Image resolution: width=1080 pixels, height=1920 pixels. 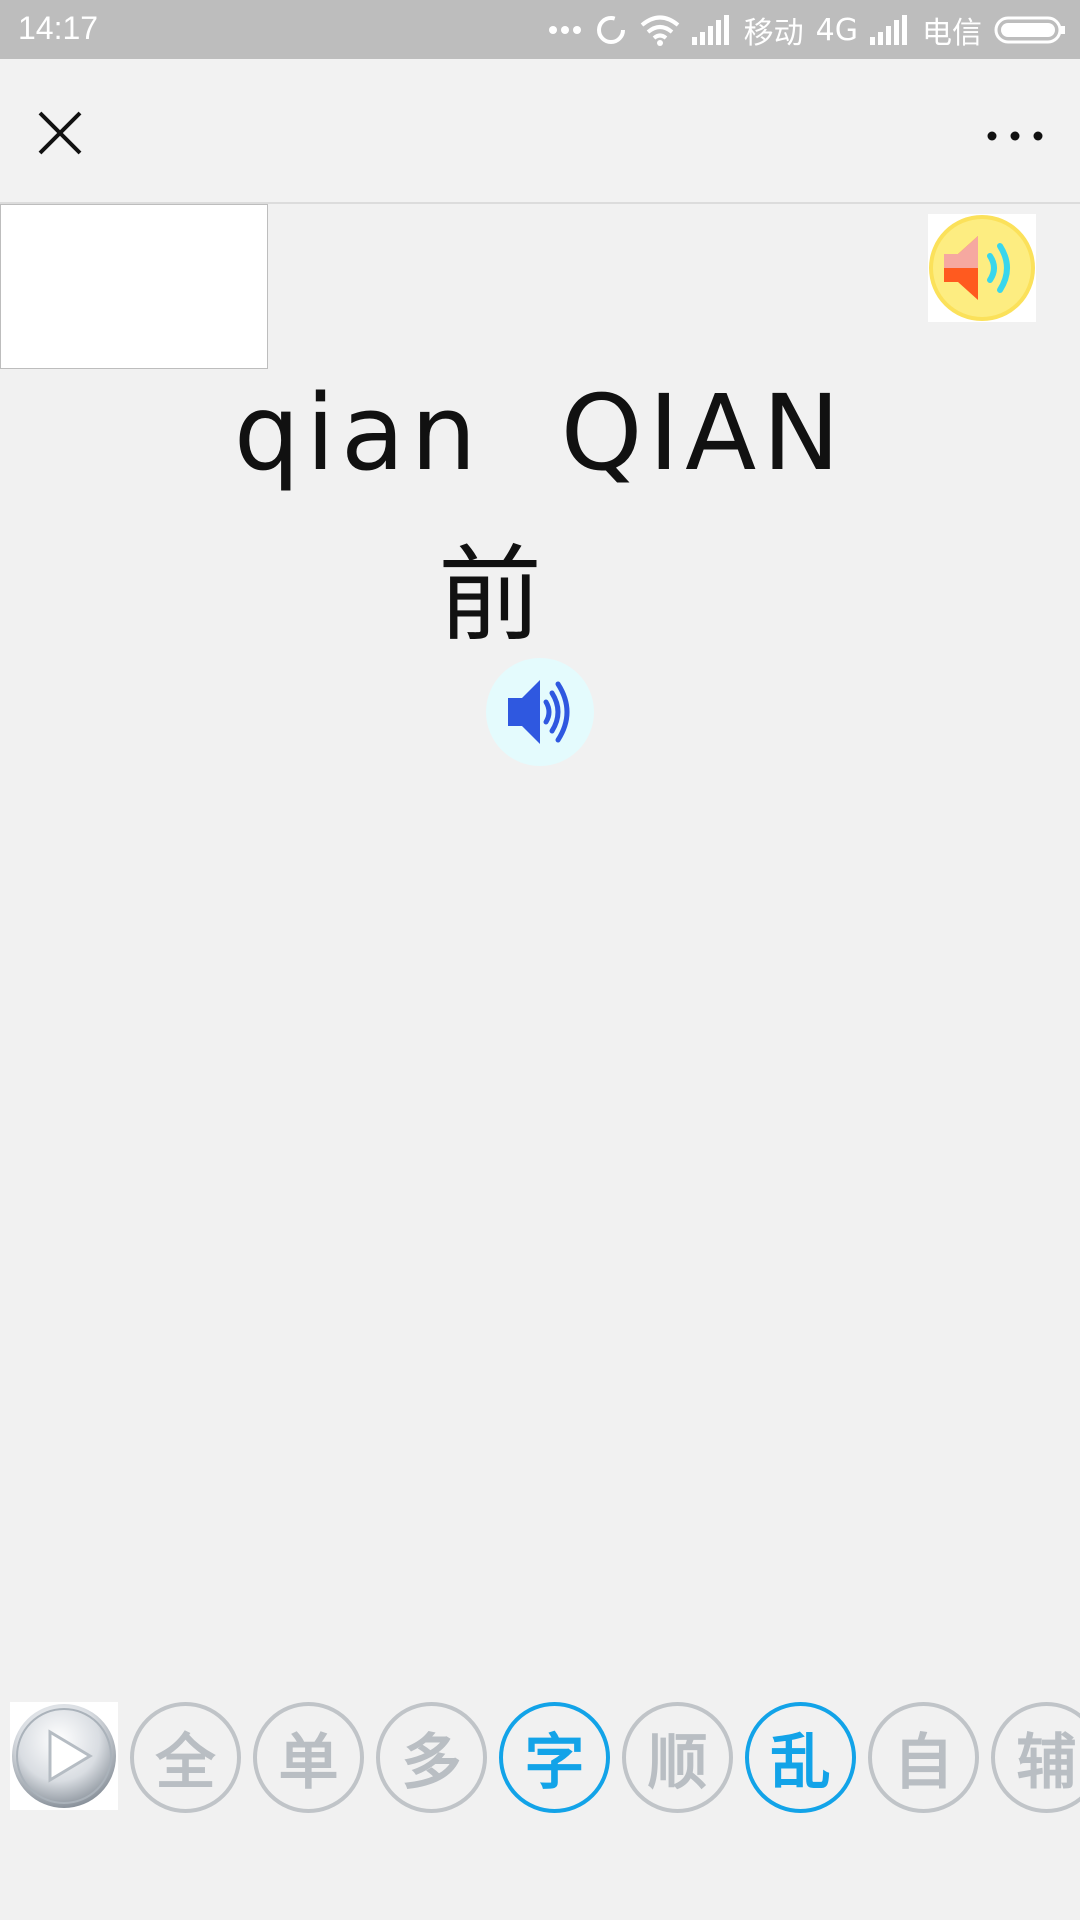 I want to click on battery-icon, so click(x=1030, y=30).